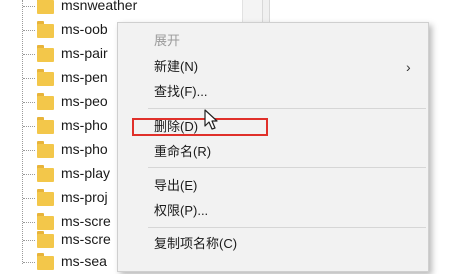 The width and height of the screenshot is (469, 274). What do you see at coordinates (167, 41) in the screenshot?
I see `menu-item-expand: 展开` at bounding box center [167, 41].